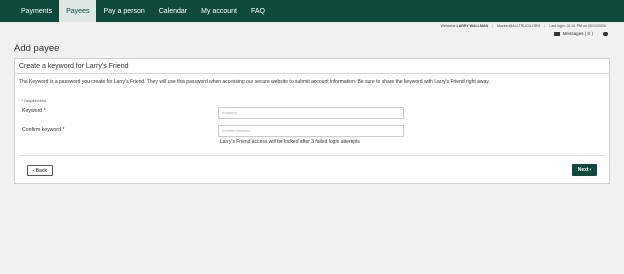 Image resolution: width=624 pixels, height=274 pixels. Describe the element at coordinates (37, 48) in the screenshot. I see `page-title: Add payee` at that location.